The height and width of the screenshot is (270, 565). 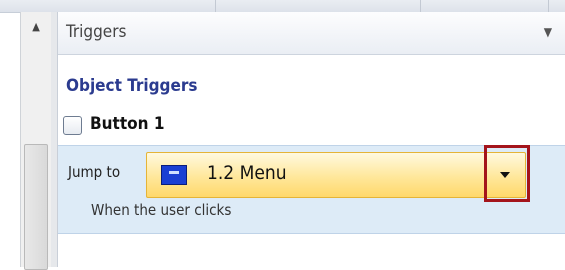 I want to click on object-checkbox, so click(x=72, y=125).